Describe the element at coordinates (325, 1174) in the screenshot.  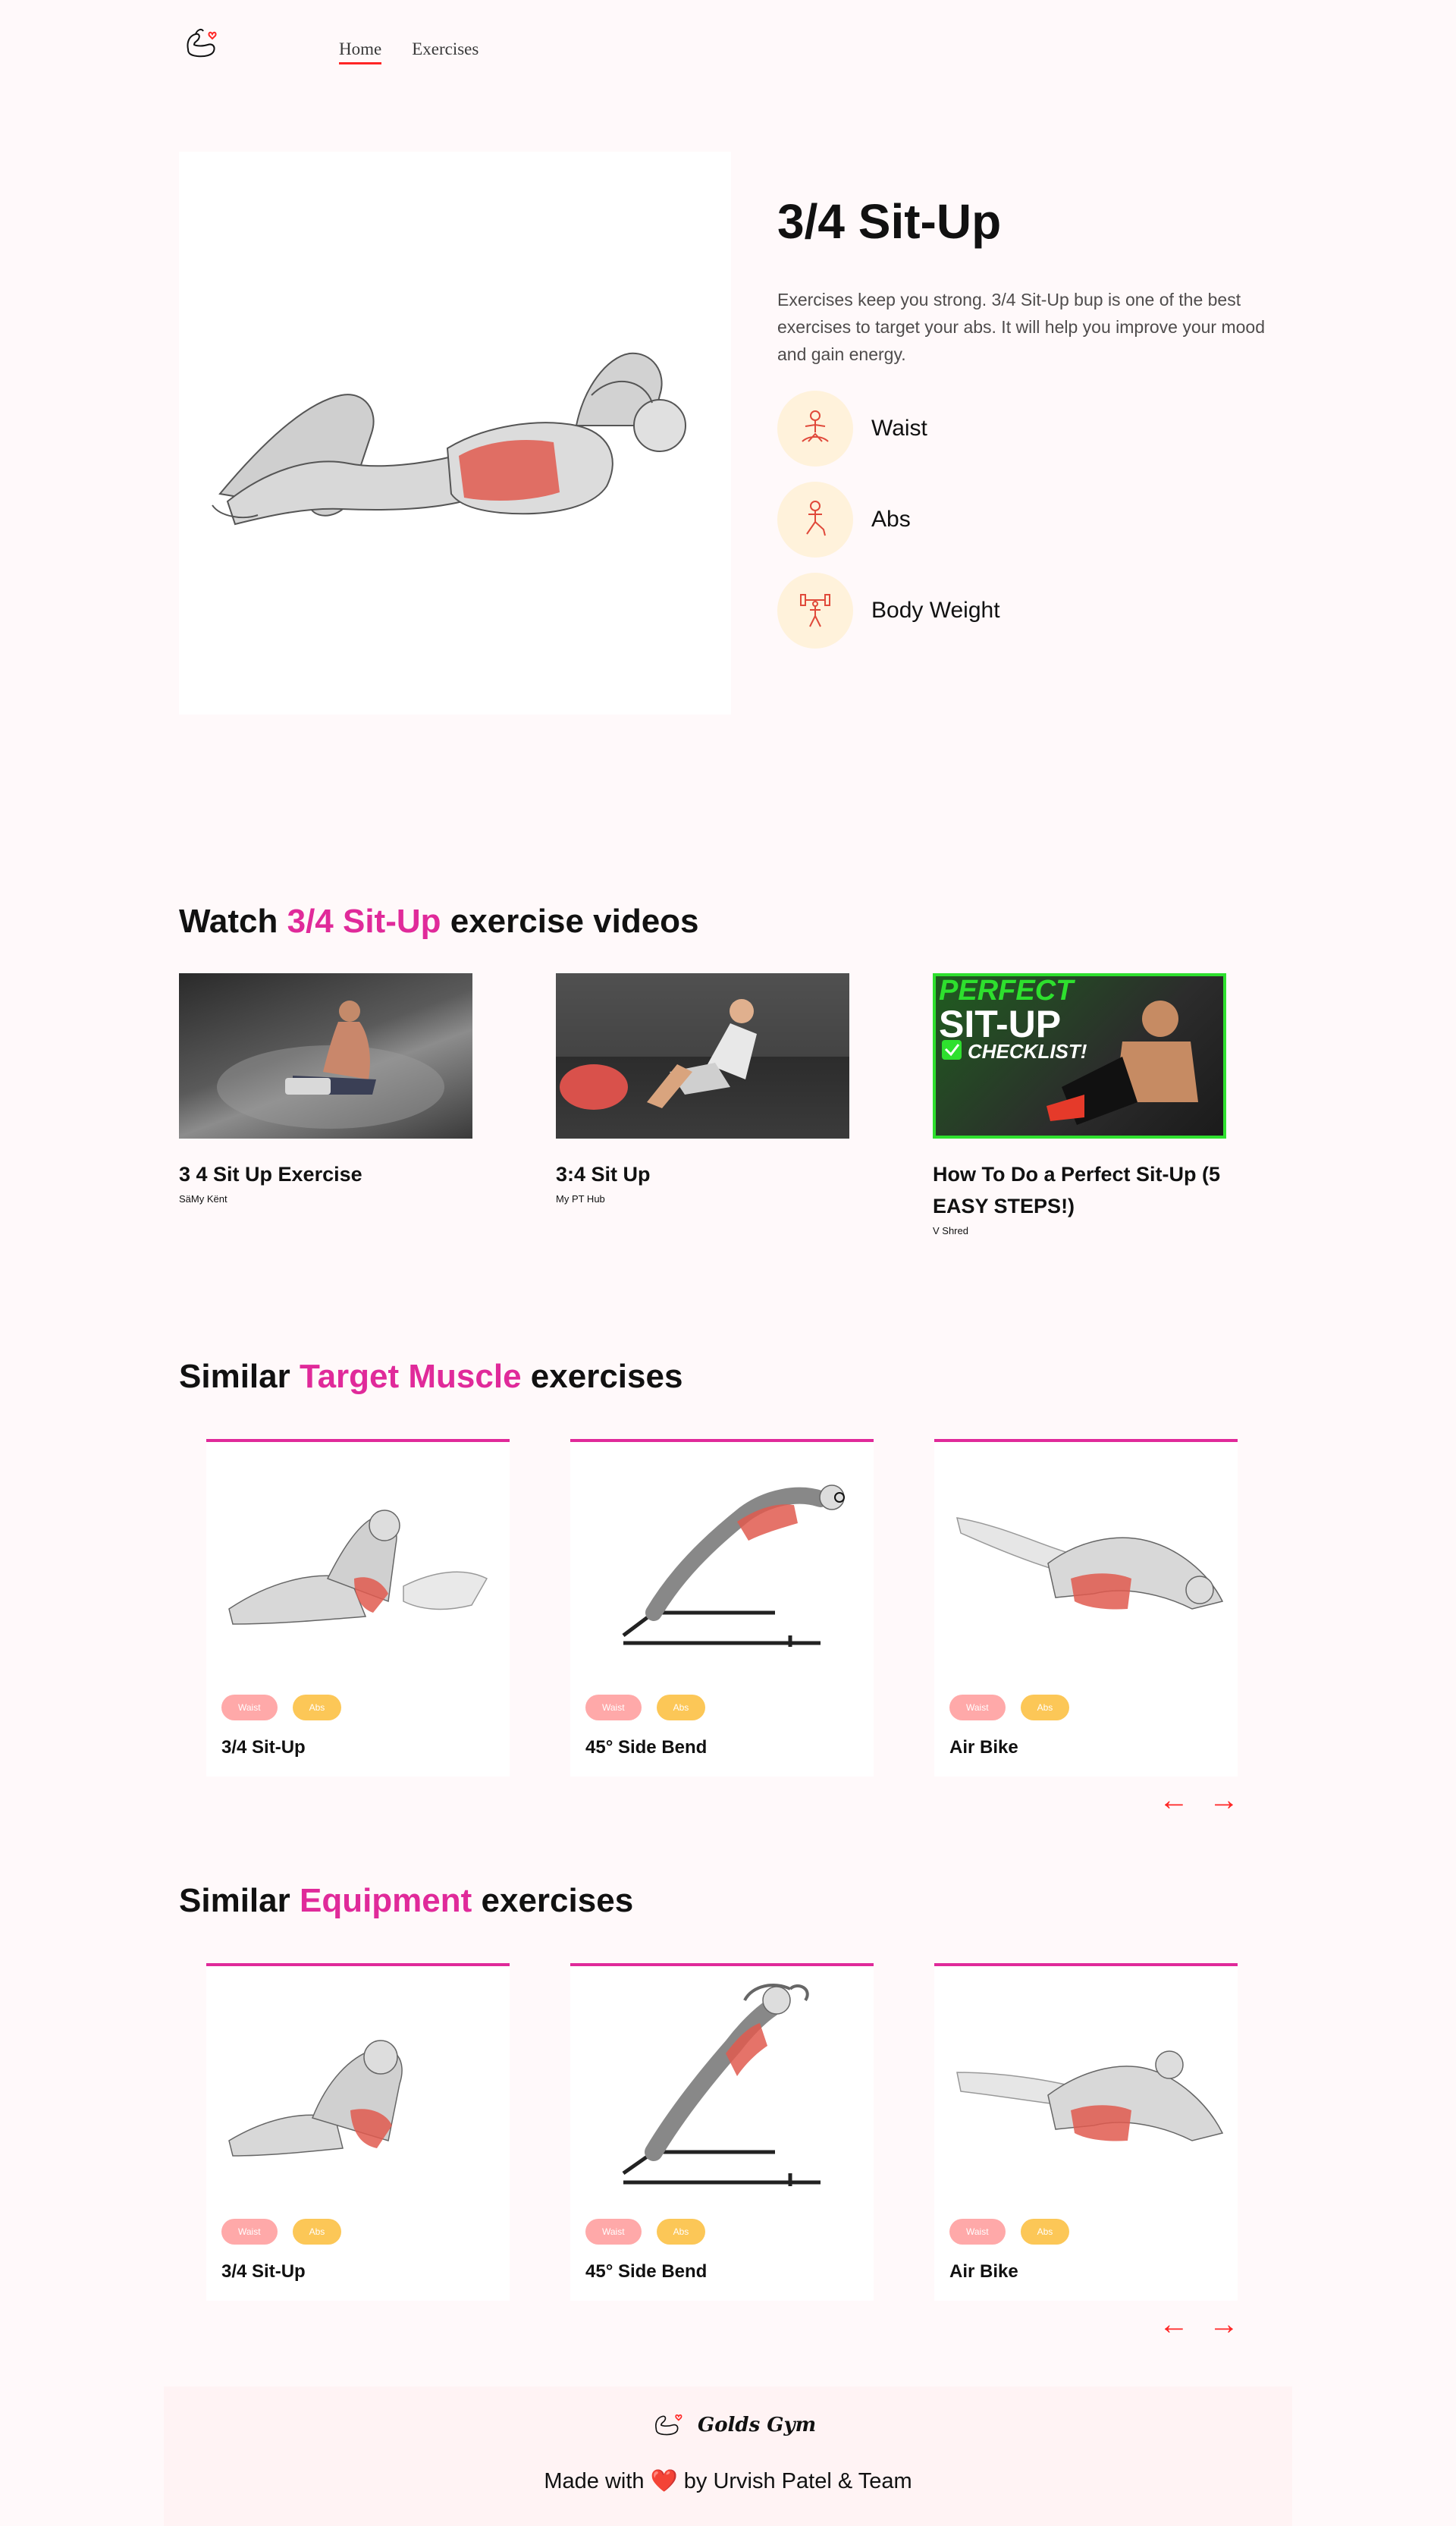
I see `video-title: 3 4 Sit Up Exercise` at that location.